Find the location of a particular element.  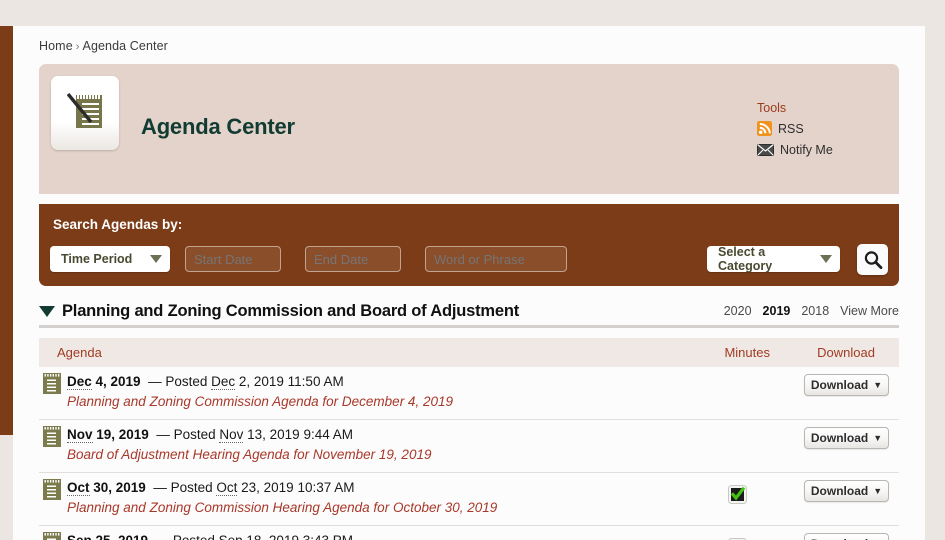

minutes-checkmark-icon is located at coordinates (737, 494).